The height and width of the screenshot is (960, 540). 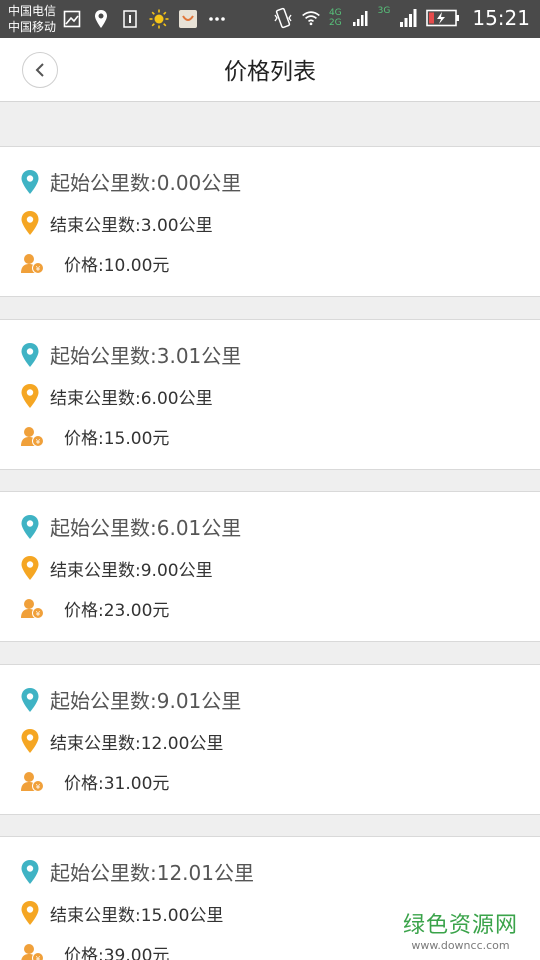 What do you see at coordinates (335, 23) in the screenshot?
I see `network-2g: 2G` at bounding box center [335, 23].